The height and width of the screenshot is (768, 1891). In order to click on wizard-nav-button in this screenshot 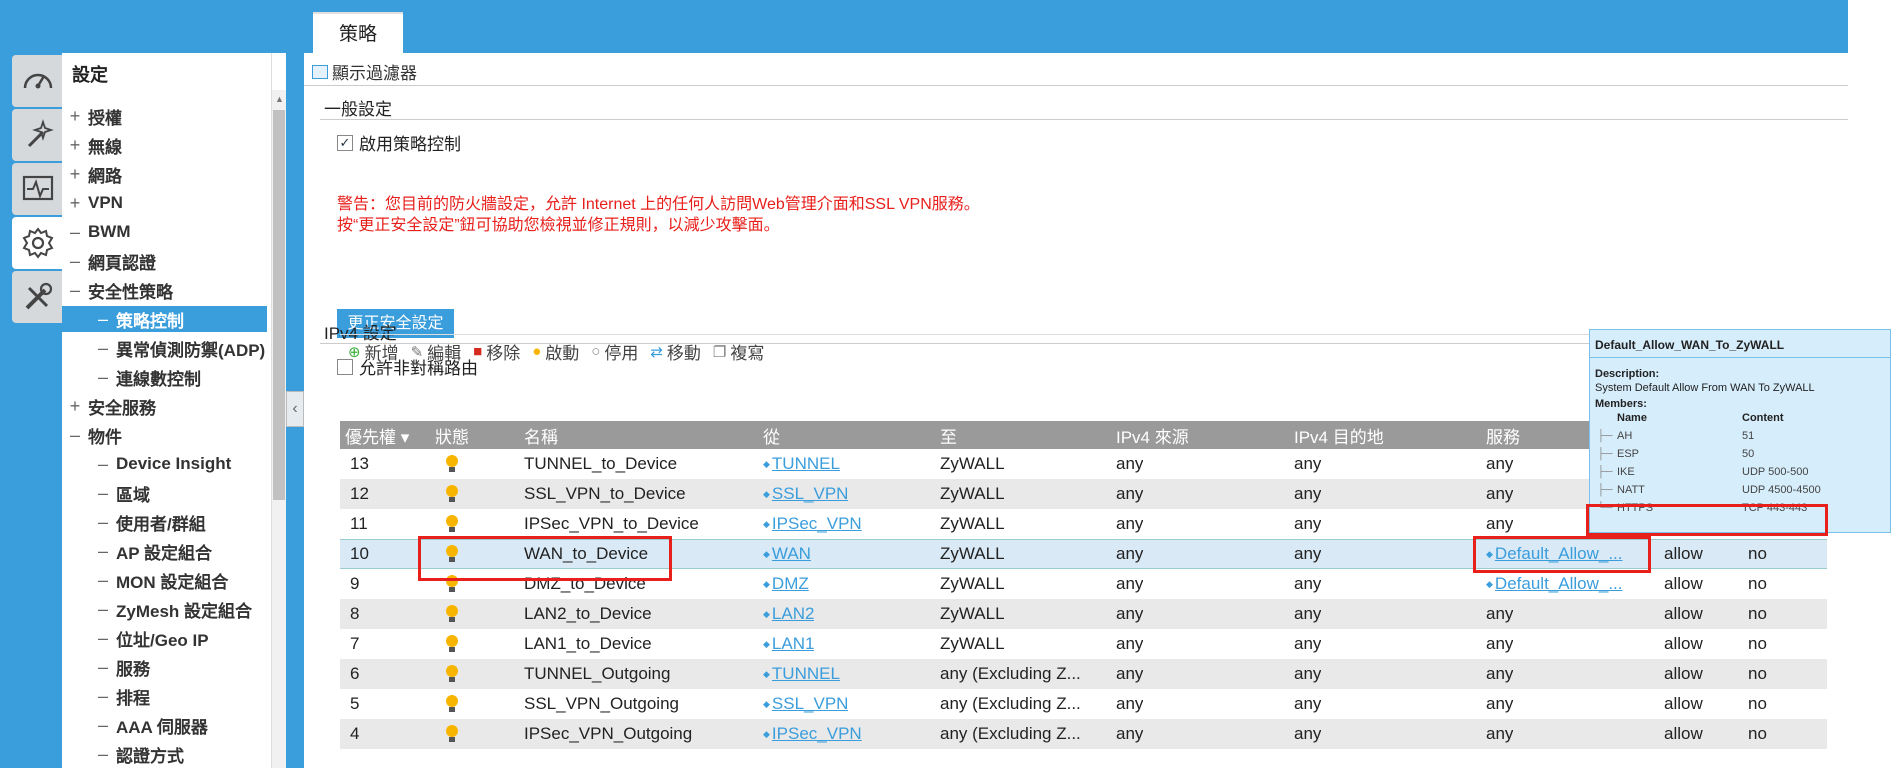, I will do `click(38, 135)`.